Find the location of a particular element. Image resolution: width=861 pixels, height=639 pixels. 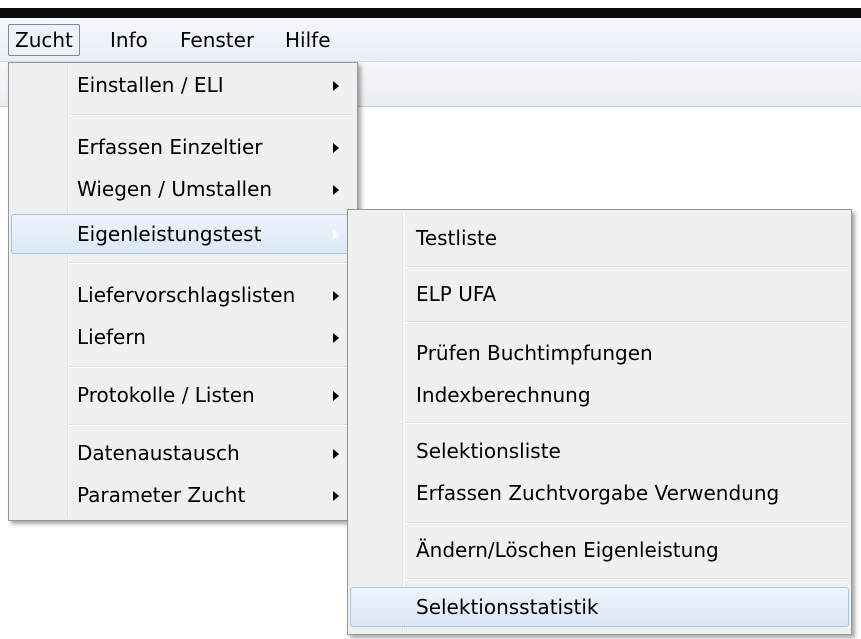

menu-item-label: Einstallen / ELI is located at coordinates (150, 85).